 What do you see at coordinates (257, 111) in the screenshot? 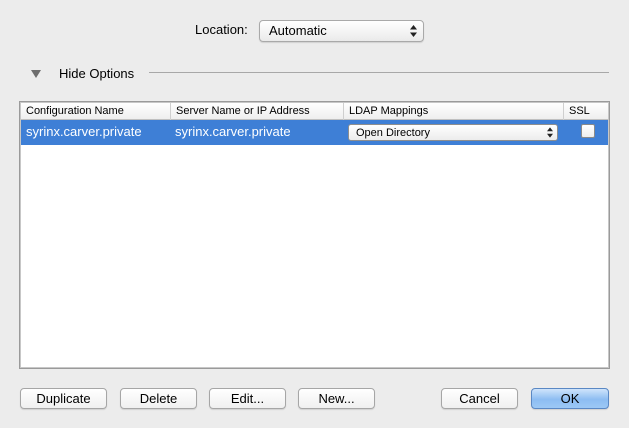
I see `column-header-server-name: Server Name or IP Address` at bounding box center [257, 111].